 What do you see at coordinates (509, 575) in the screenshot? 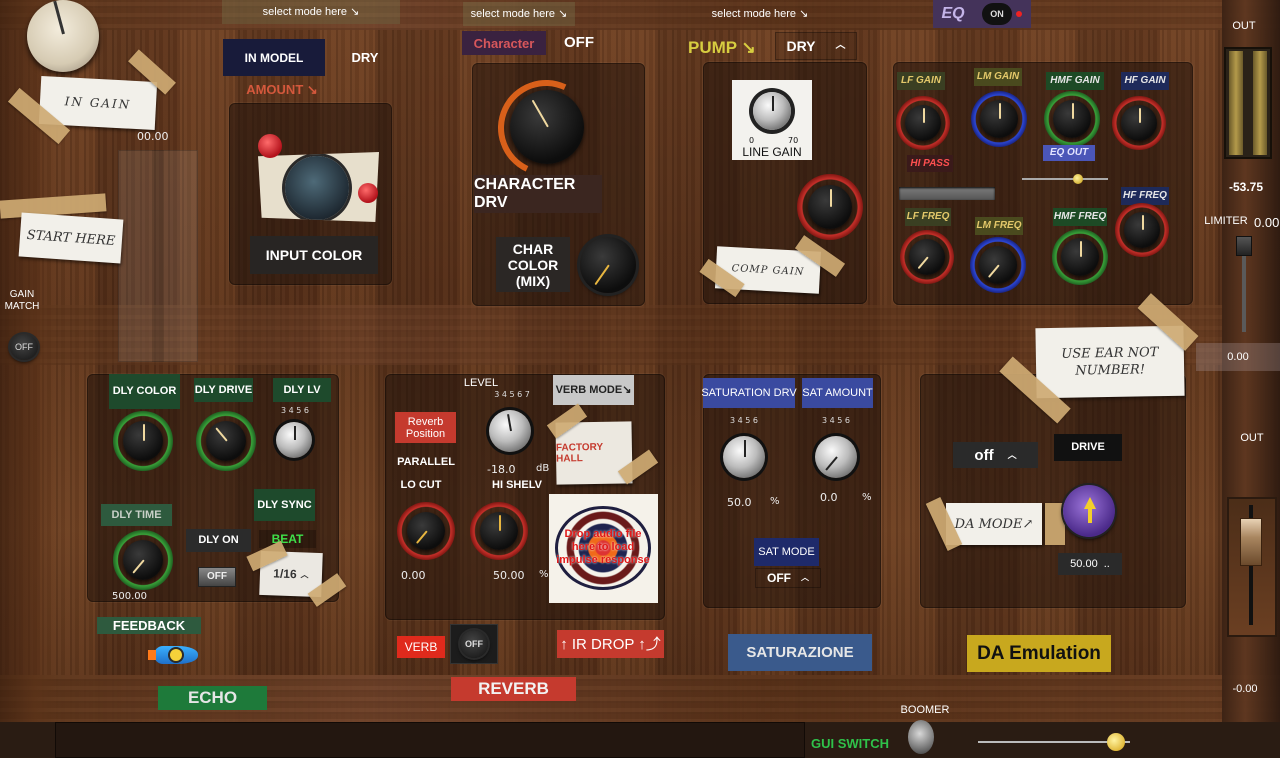
I see `hi-shelv-value: 50.00` at bounding box center [509, 575].